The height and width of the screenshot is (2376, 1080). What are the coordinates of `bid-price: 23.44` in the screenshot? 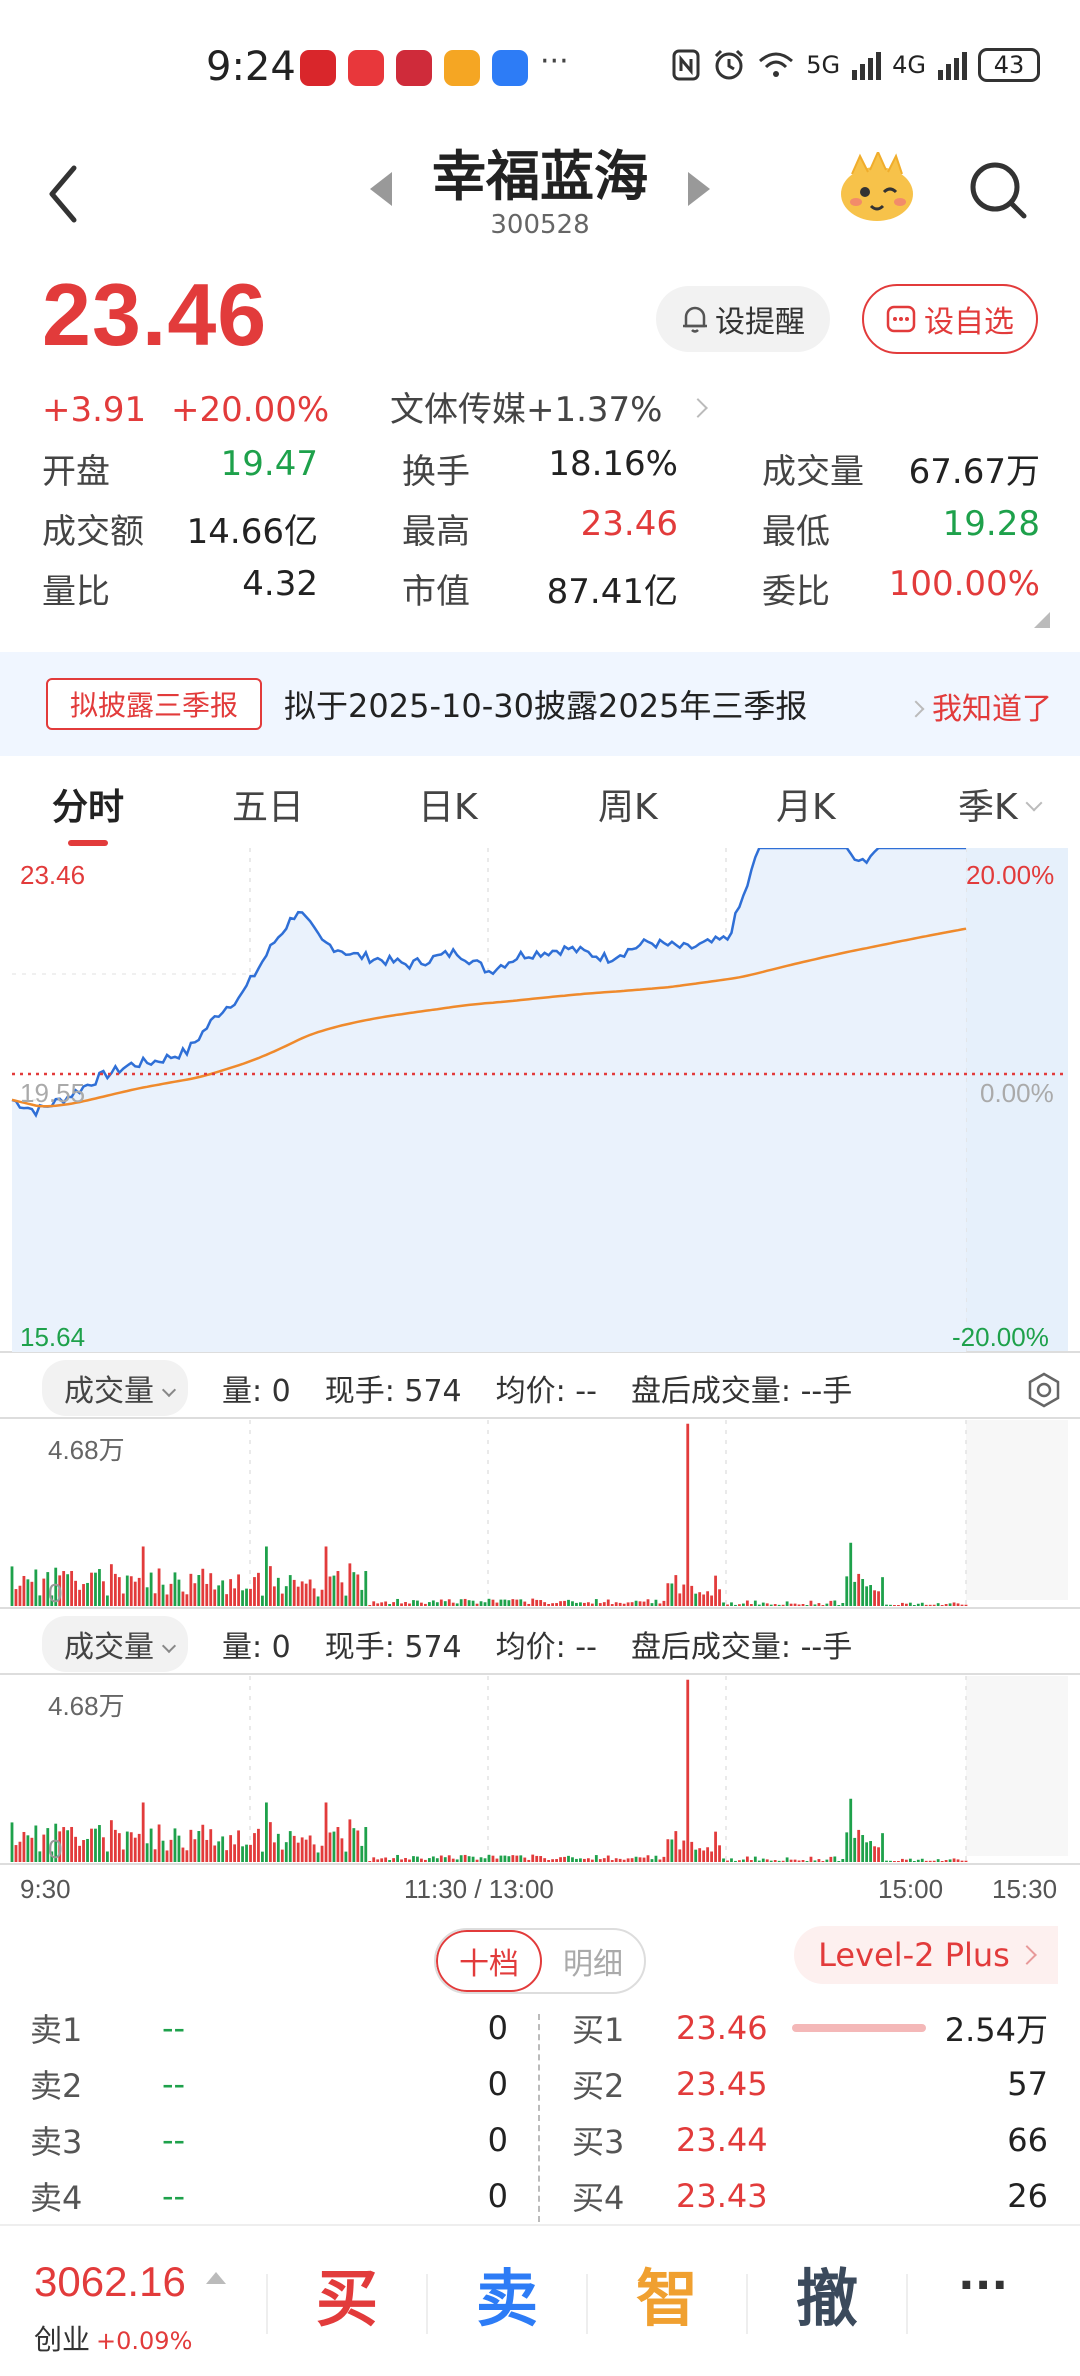 It's located at (722, 2140).